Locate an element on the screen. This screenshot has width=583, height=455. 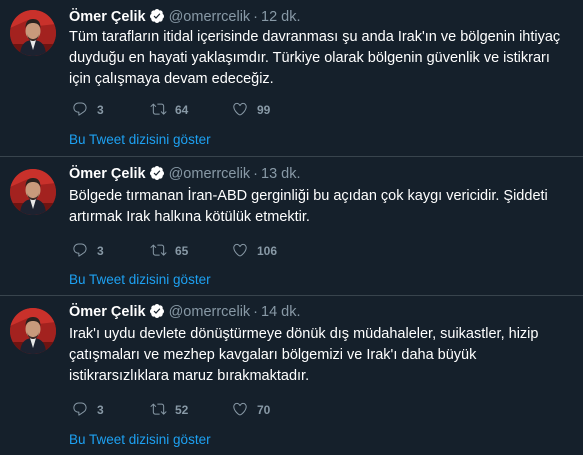
retweet-count: 52 is located at coordinates (182, 410).